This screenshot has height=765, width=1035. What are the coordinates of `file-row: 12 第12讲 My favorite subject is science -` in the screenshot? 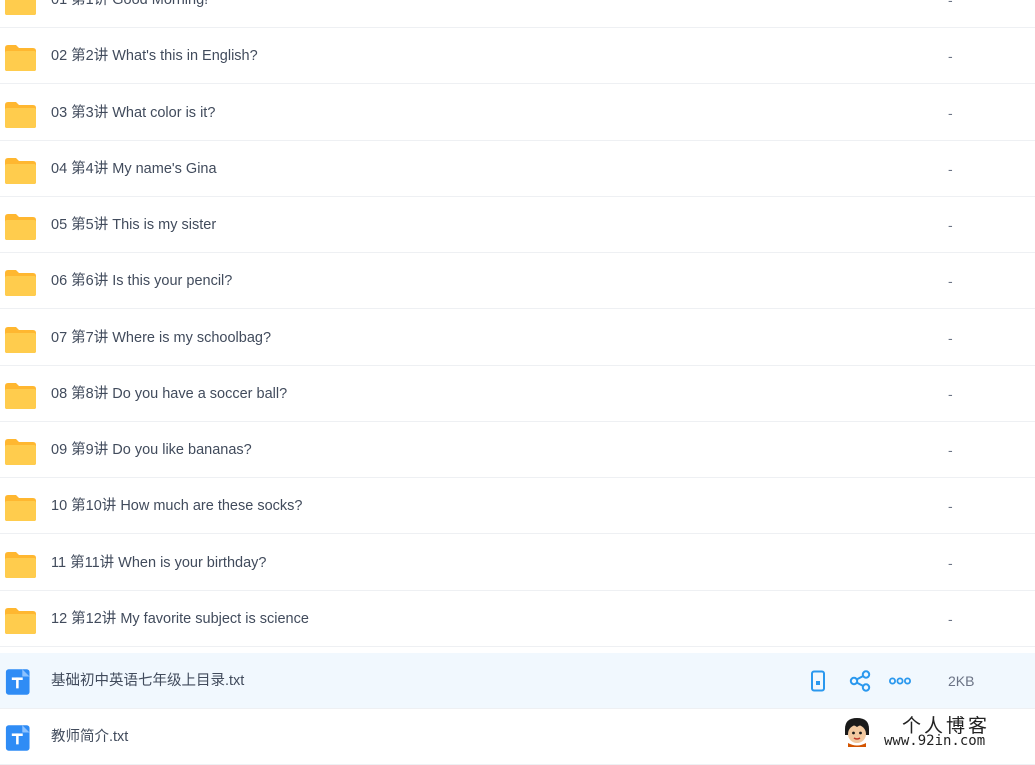 It's located at (517, 619).